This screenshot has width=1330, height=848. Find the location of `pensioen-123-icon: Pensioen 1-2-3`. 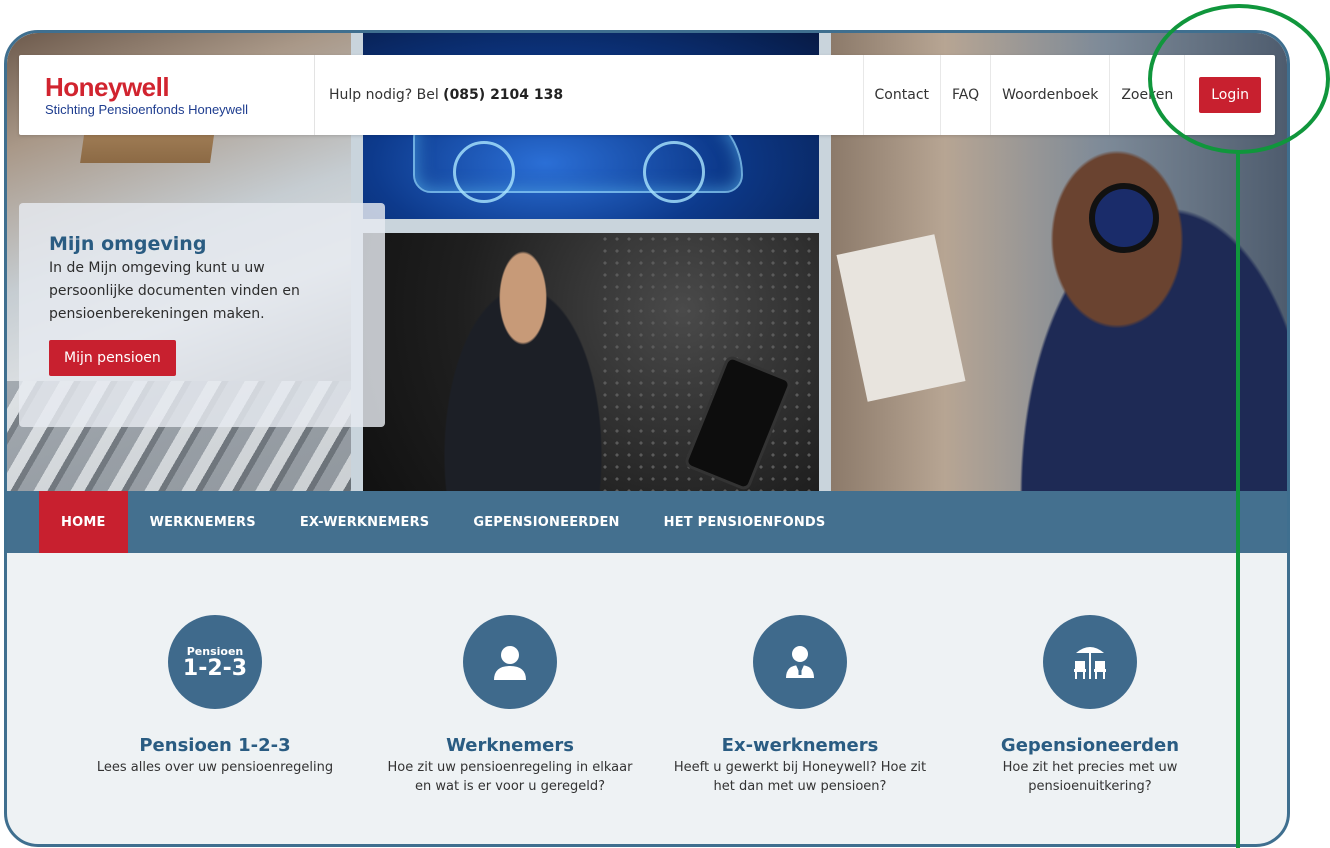

pensioen-123-icon: Pensioen 1-2-3 is located at coordinates (215, 662).